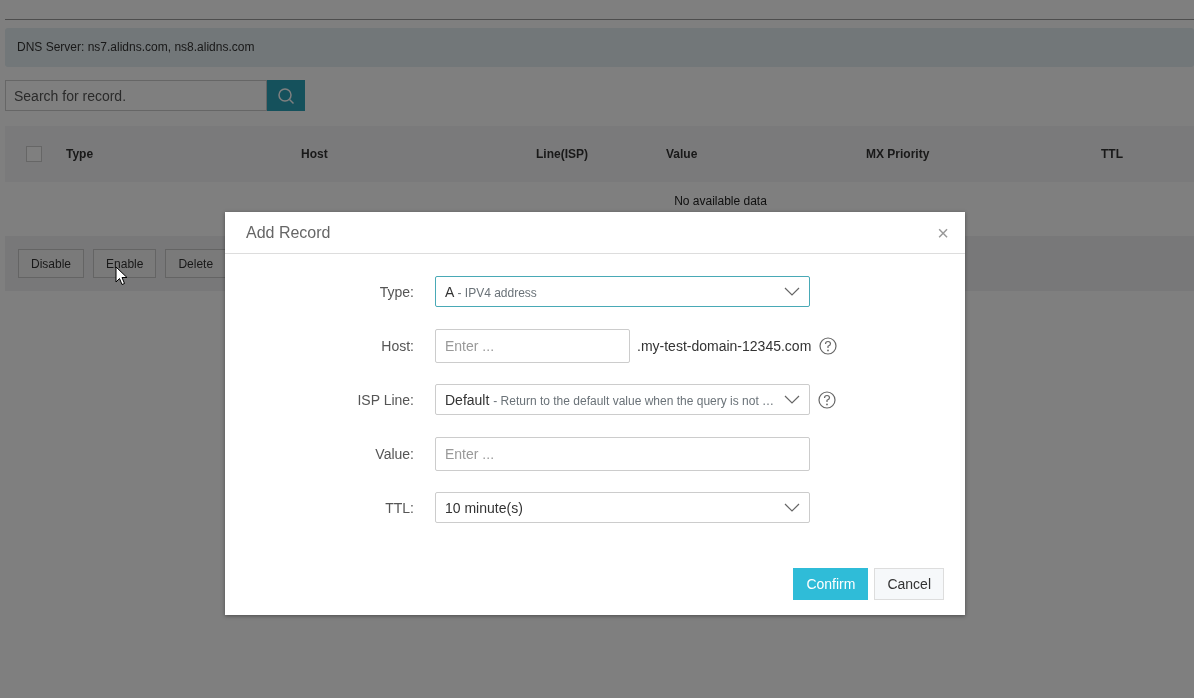 Image resolution: width=1194 pixels, height=698 pixels. Describe the element at coordinates (80, 154) in the screenshot. I see `column-header: Type` at that location.